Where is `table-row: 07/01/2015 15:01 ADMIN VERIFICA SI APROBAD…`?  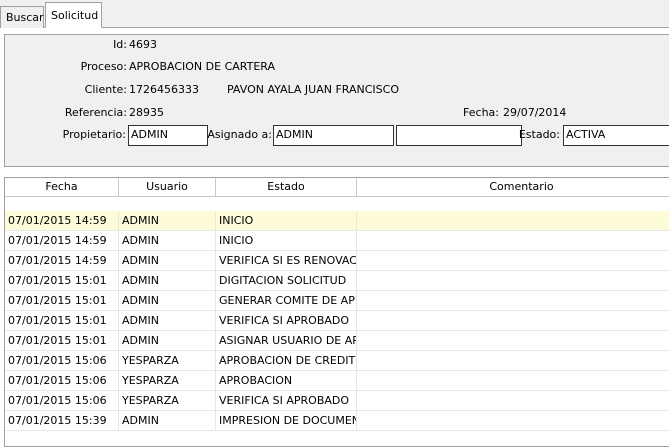
table-row: 07/01/2015 15:01 ADMIN VERIFICA SI APROBAD… is located at coordinates (337, 321).